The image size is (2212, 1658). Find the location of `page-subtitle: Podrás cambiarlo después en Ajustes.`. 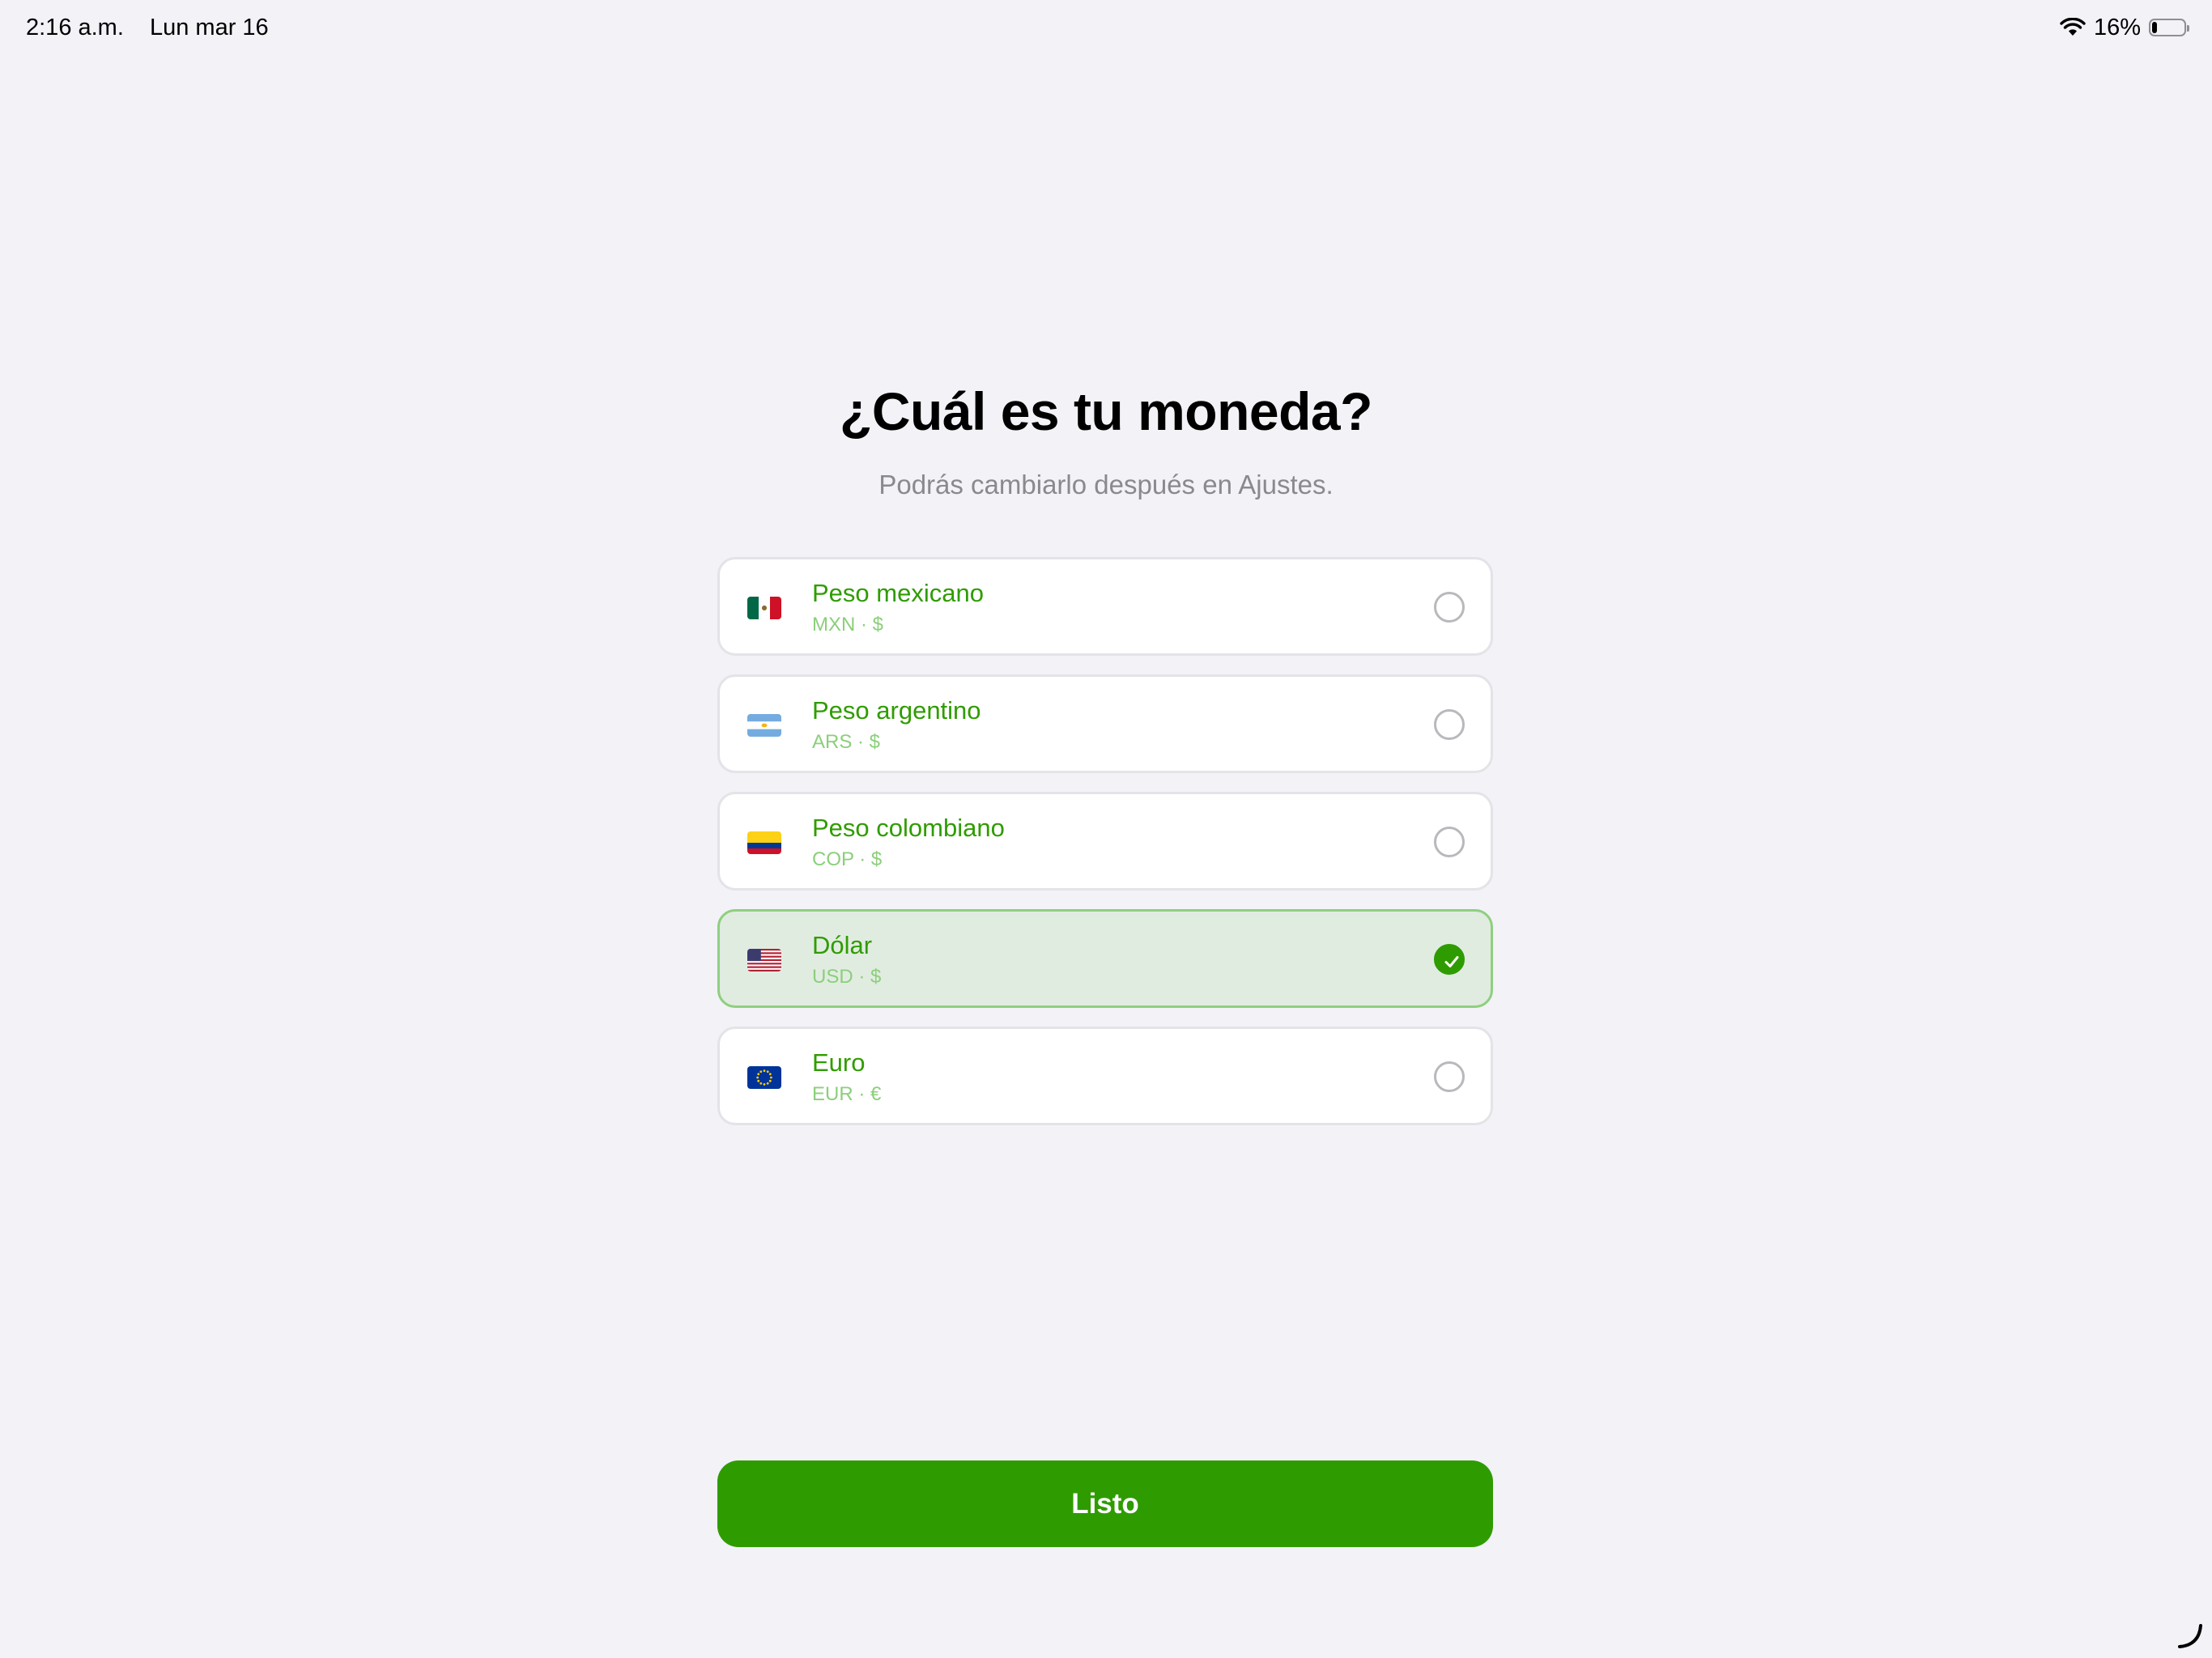

page-subtitle: Podrás cambiarlo después en Ajustes. is located at coordinates (1106, 485).